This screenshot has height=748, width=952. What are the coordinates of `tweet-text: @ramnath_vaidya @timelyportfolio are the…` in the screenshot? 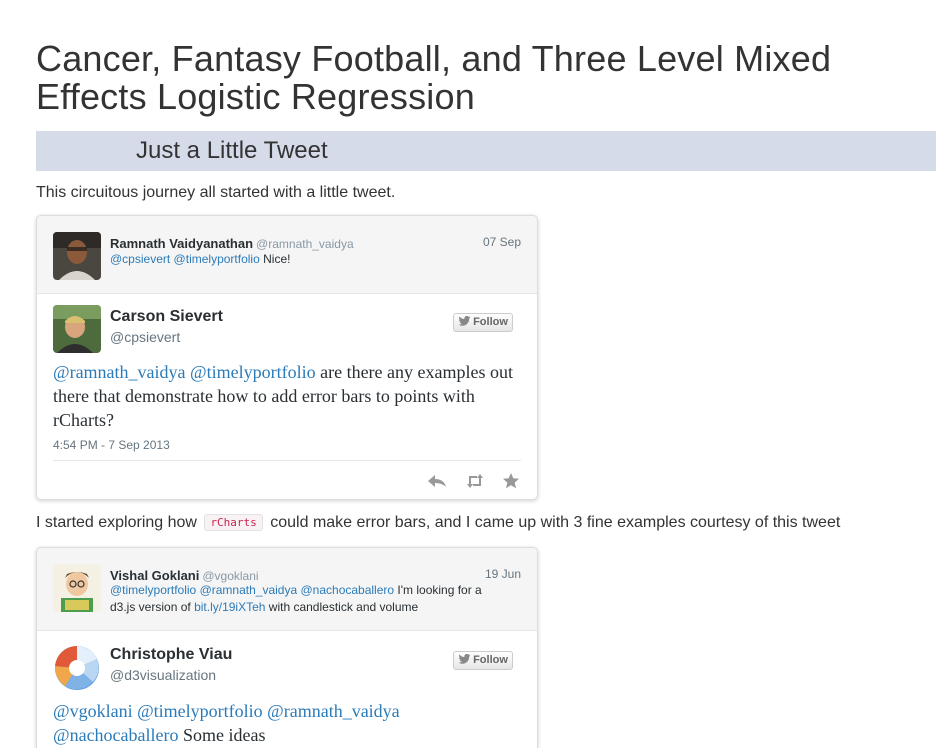 It's located at (288, 396).